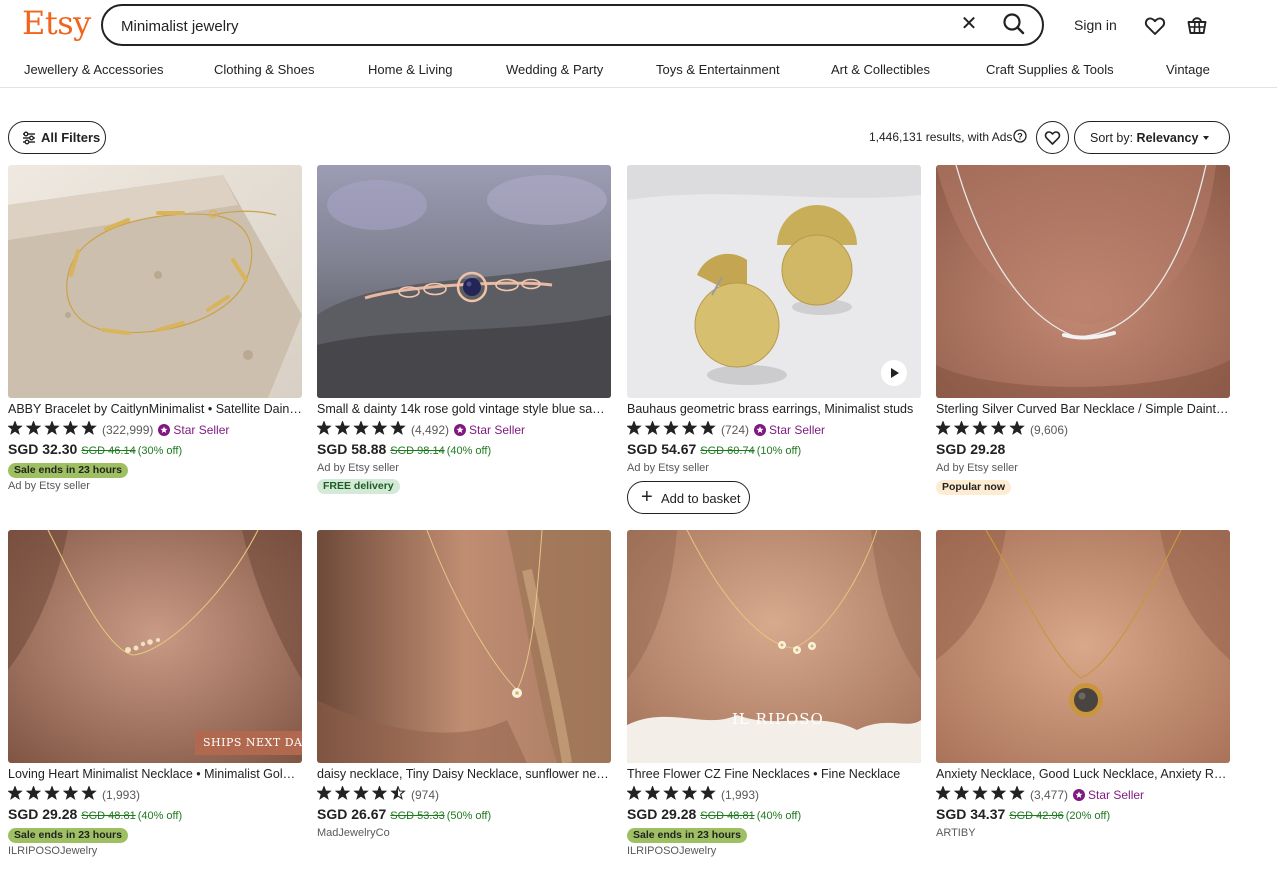 The width and height of the screenshot is (1277, 875). Describe the element at coordinates (358, 468) in the screenshot. I see `ad-label: Ad by Etsy seller` at that location.